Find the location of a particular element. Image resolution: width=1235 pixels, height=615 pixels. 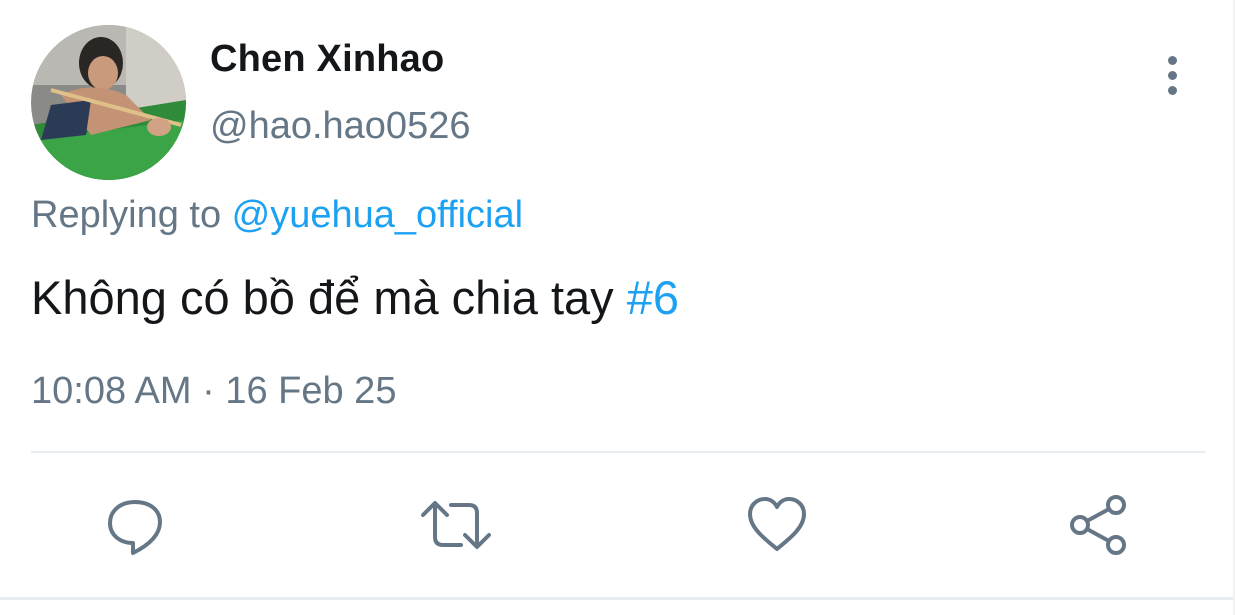

reply-icon is located at coordinates (135, 527).